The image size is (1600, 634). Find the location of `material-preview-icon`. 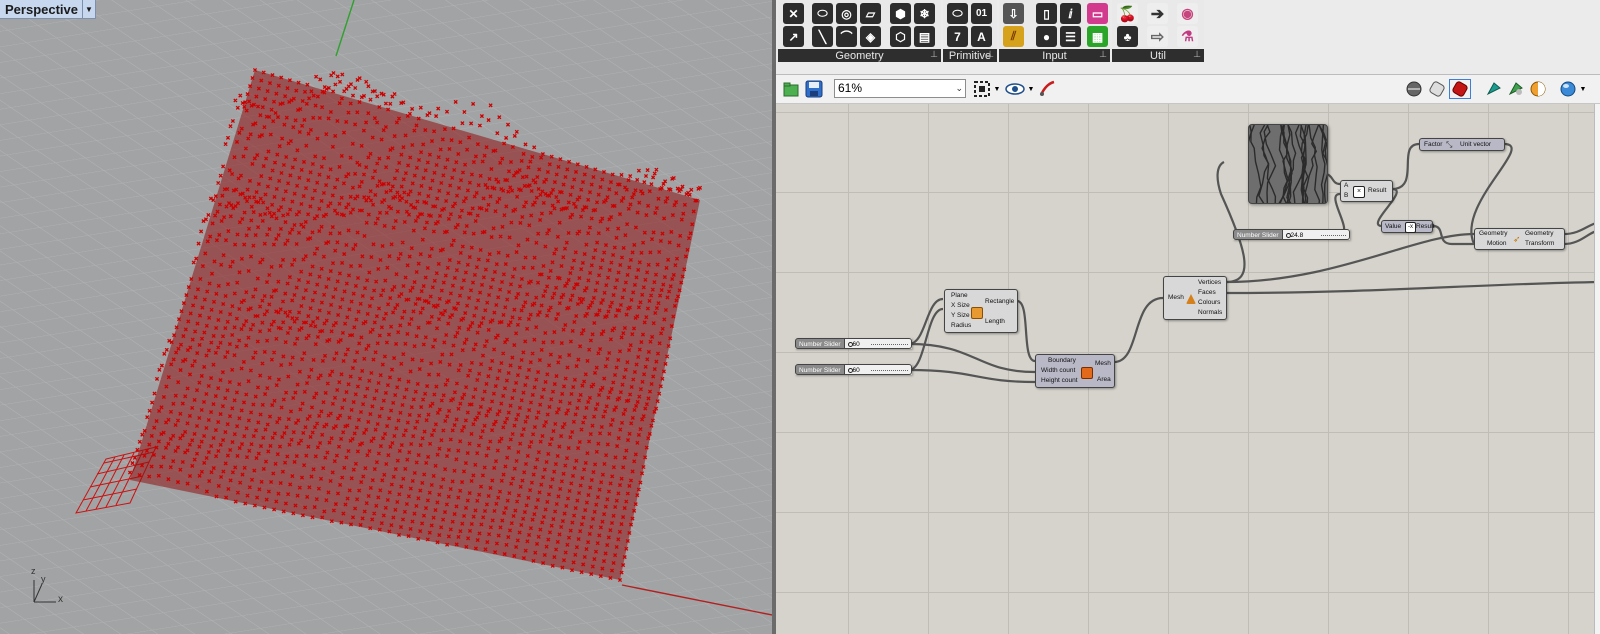

material-preview-icon is located at coordinates (1538, 89).